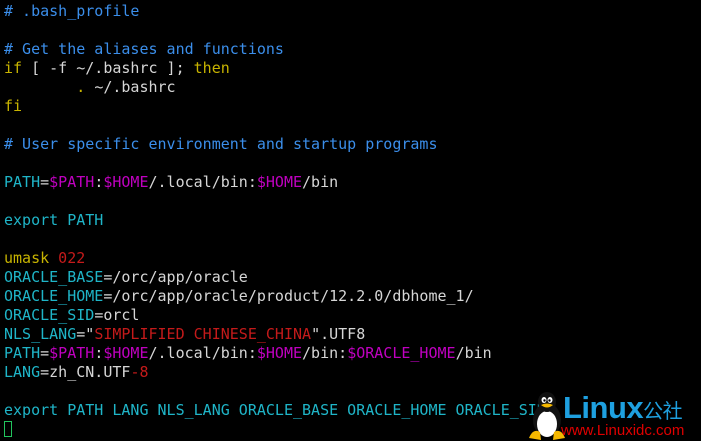  I want to click on editor-line: . ~/.bashrc, so click(275, 87).